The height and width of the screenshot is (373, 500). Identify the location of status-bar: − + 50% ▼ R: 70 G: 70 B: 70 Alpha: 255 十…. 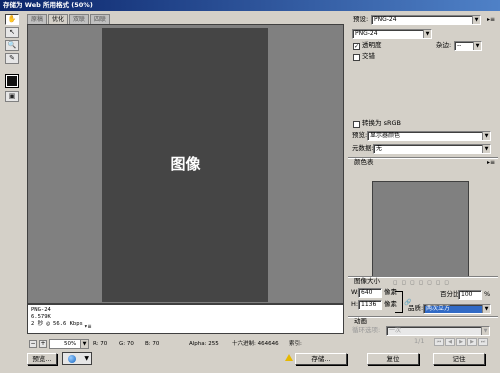
(185, 344).